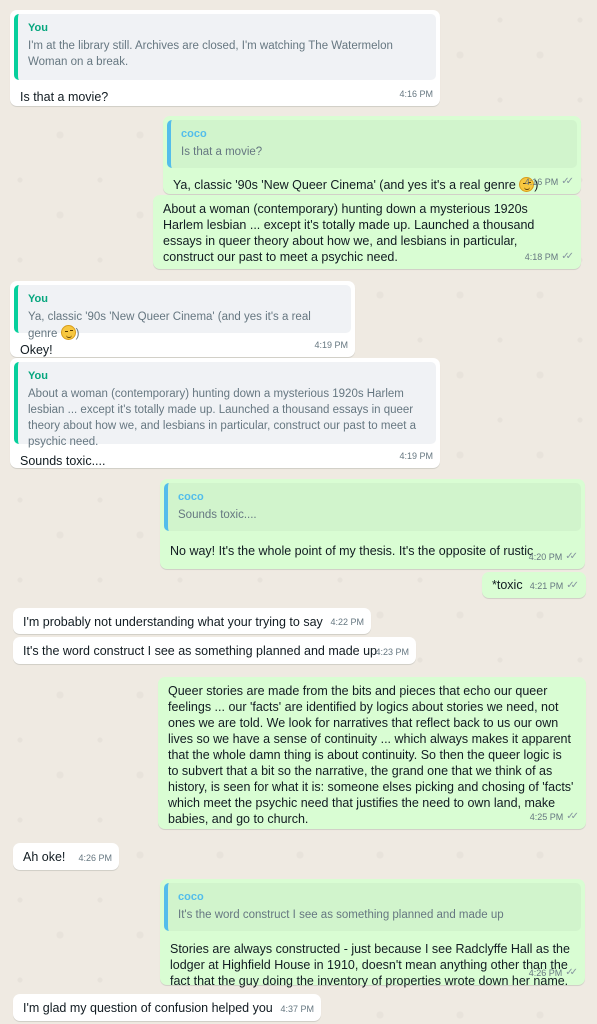 The width and height of the screenshot is (597, 1024). I want to click on message-time: 4:18 PM, so click(541, 257).